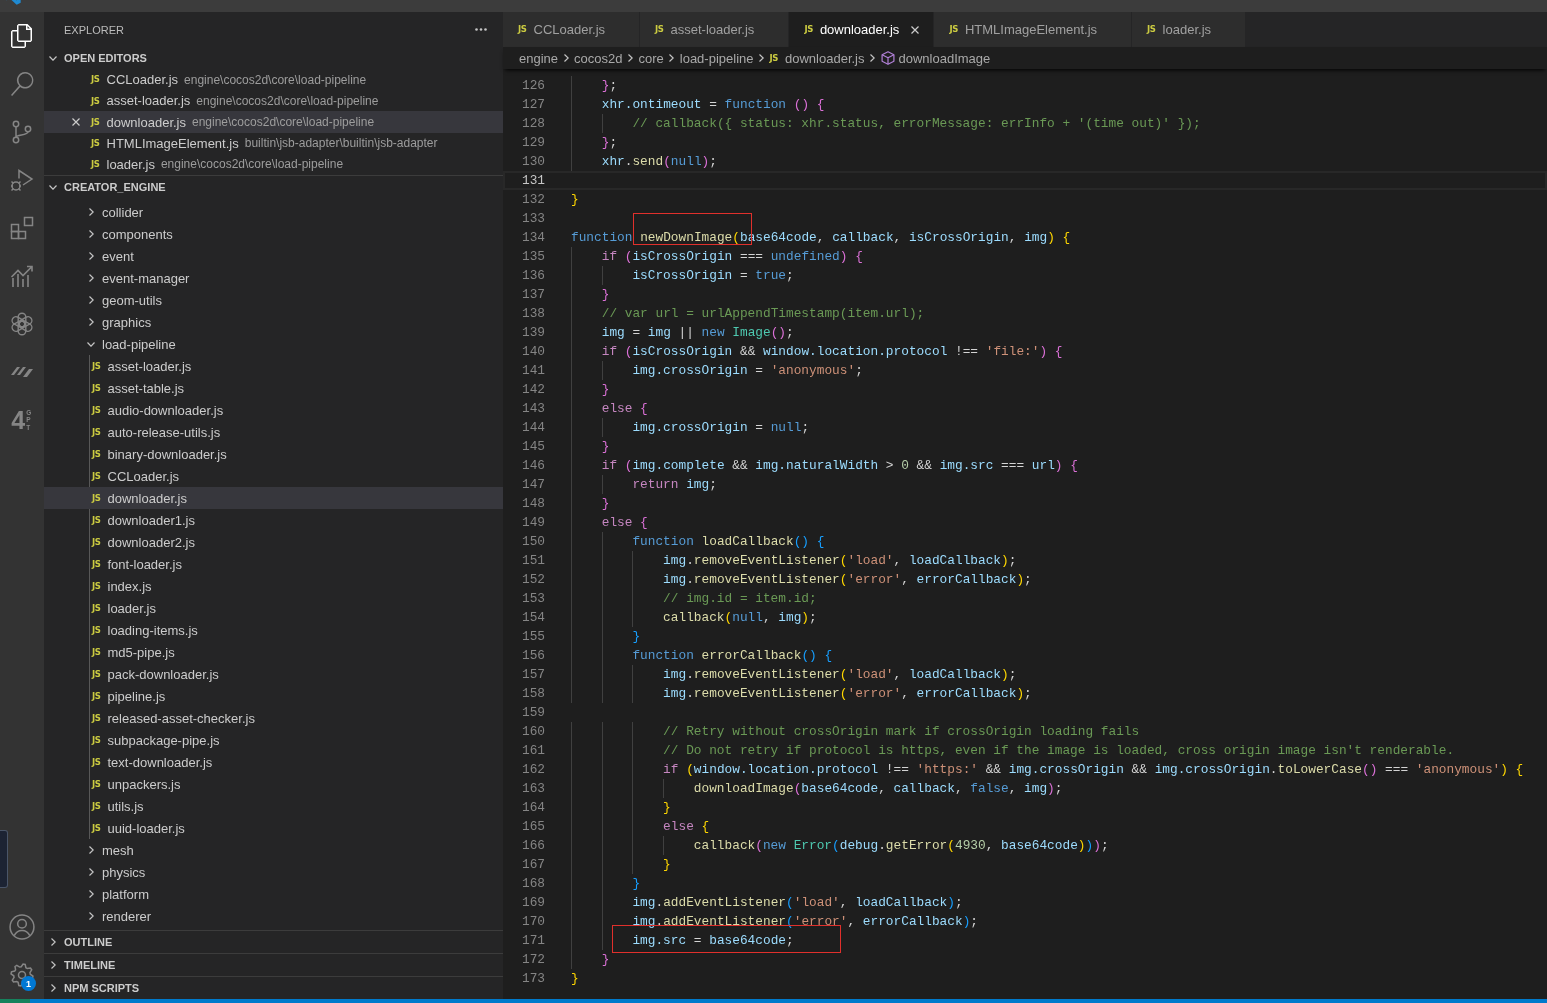 The height and width of the screenshot is (1003, 1547). What do you see at coordinates (273, 740) in the screenshot?
I see `tree-item: JS subpackage-pipe.js` at bounding box center [273, 740].